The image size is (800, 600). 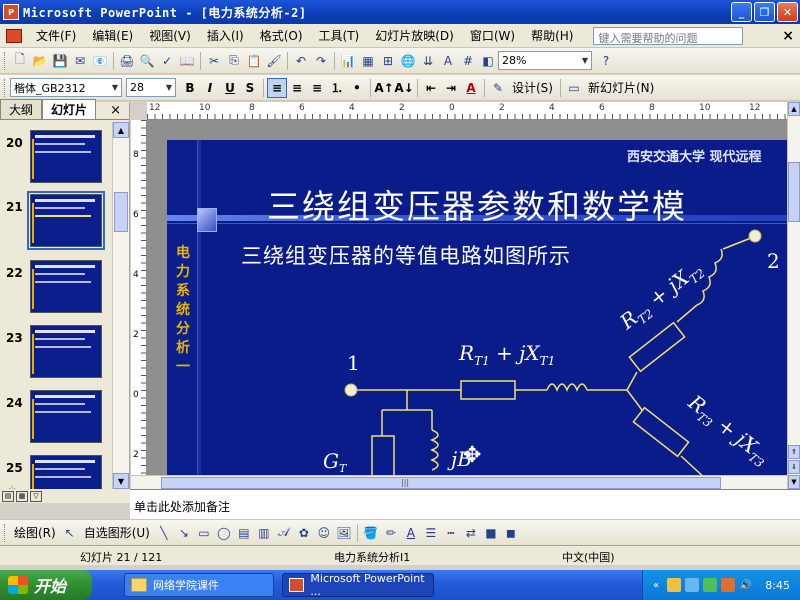 What do you see at coordinates (368, 61) in the screenshot?
I see `insert-table-icon: ▦` at bounding box center [368, 61].